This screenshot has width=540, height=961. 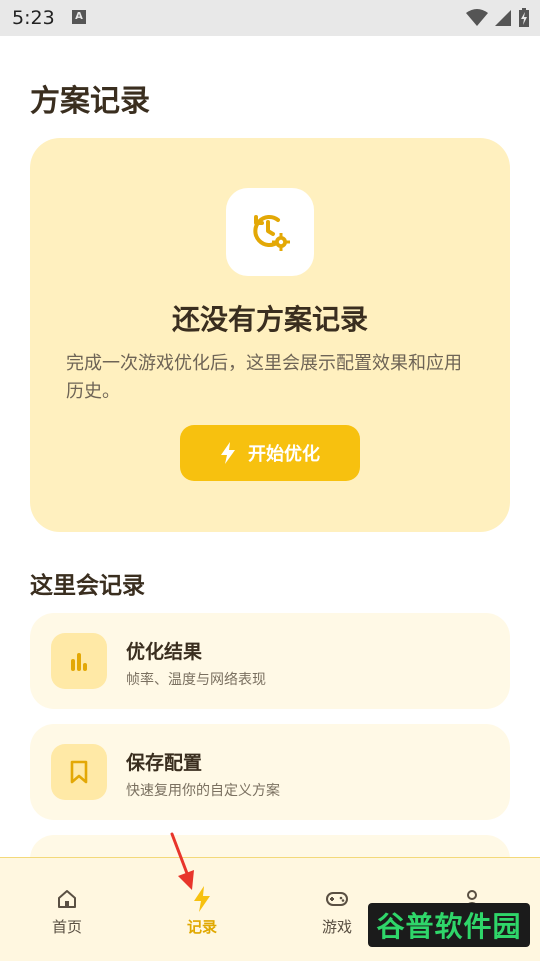 What do you see at coordinates (201, 927) in the screenshot?
I see `nav-label: 记录` at bounding box center [201, 927].